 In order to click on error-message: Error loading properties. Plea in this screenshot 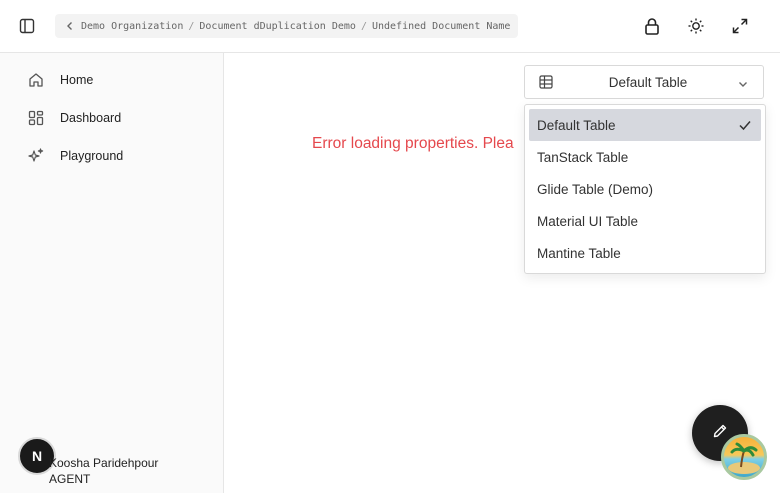, I will do `click(413, 143)`.